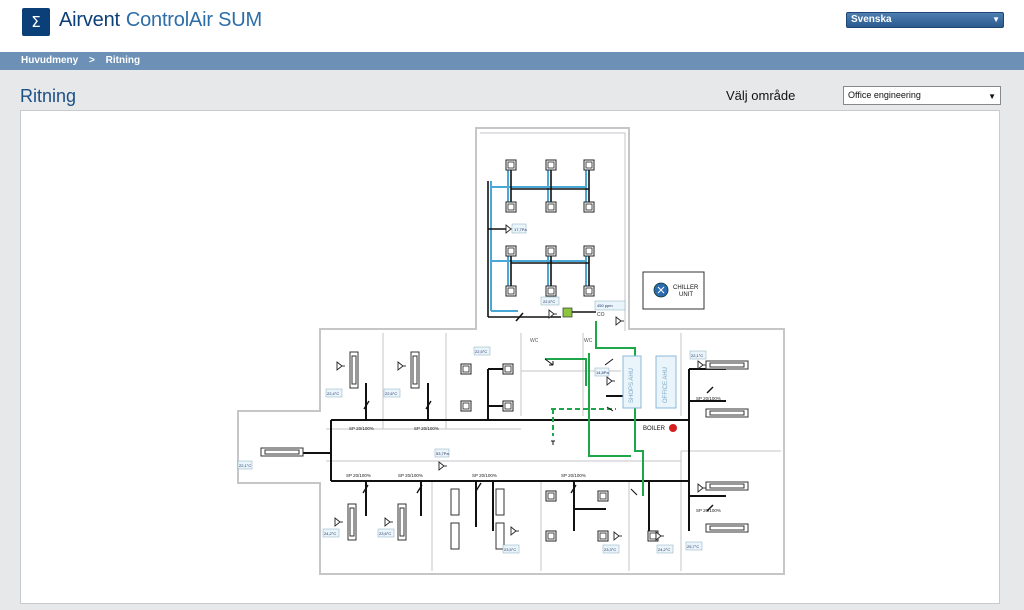 The width and height of the screenshot is (1024, 610). What do you see at coordinates (588, 341) in the screenshot?
I see `wc-label-2: WC` at bounding box center [588, 341].